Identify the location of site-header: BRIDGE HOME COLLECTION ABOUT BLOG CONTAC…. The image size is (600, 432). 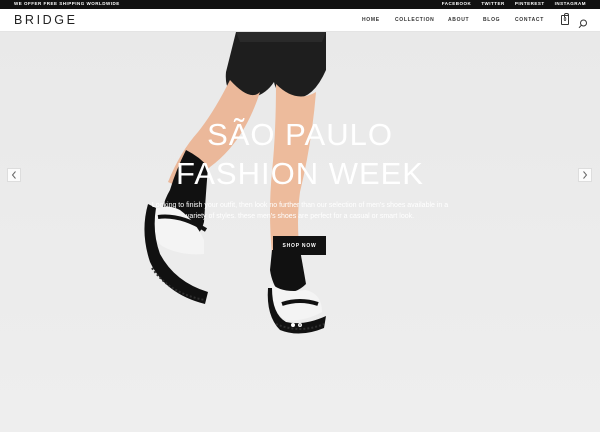
(300, 20).